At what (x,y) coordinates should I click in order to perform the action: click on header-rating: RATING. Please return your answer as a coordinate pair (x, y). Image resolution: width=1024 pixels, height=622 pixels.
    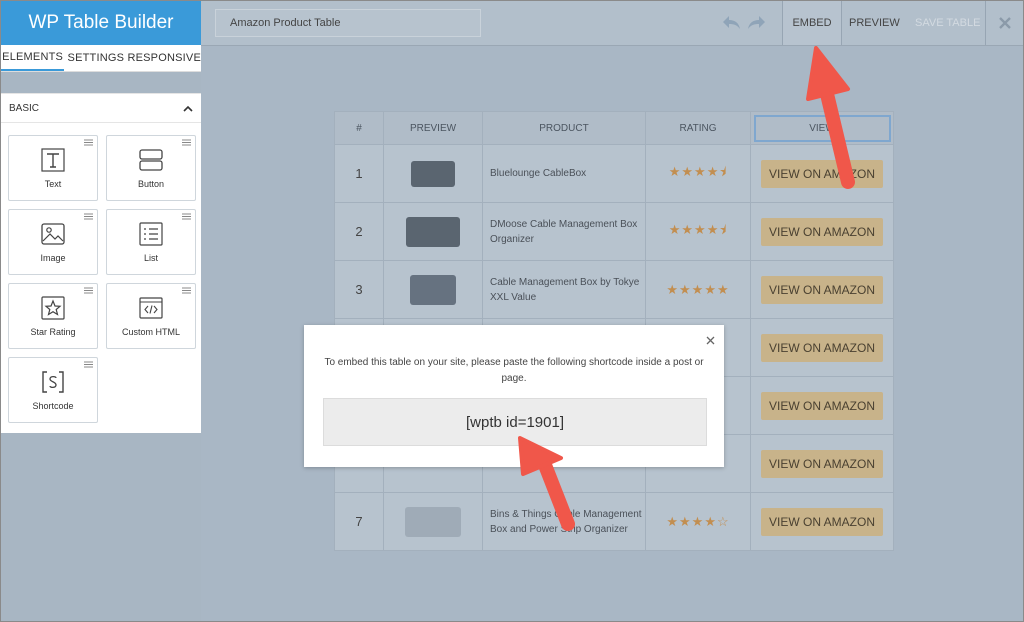
    Looking at the image, I should click on (698, 128).